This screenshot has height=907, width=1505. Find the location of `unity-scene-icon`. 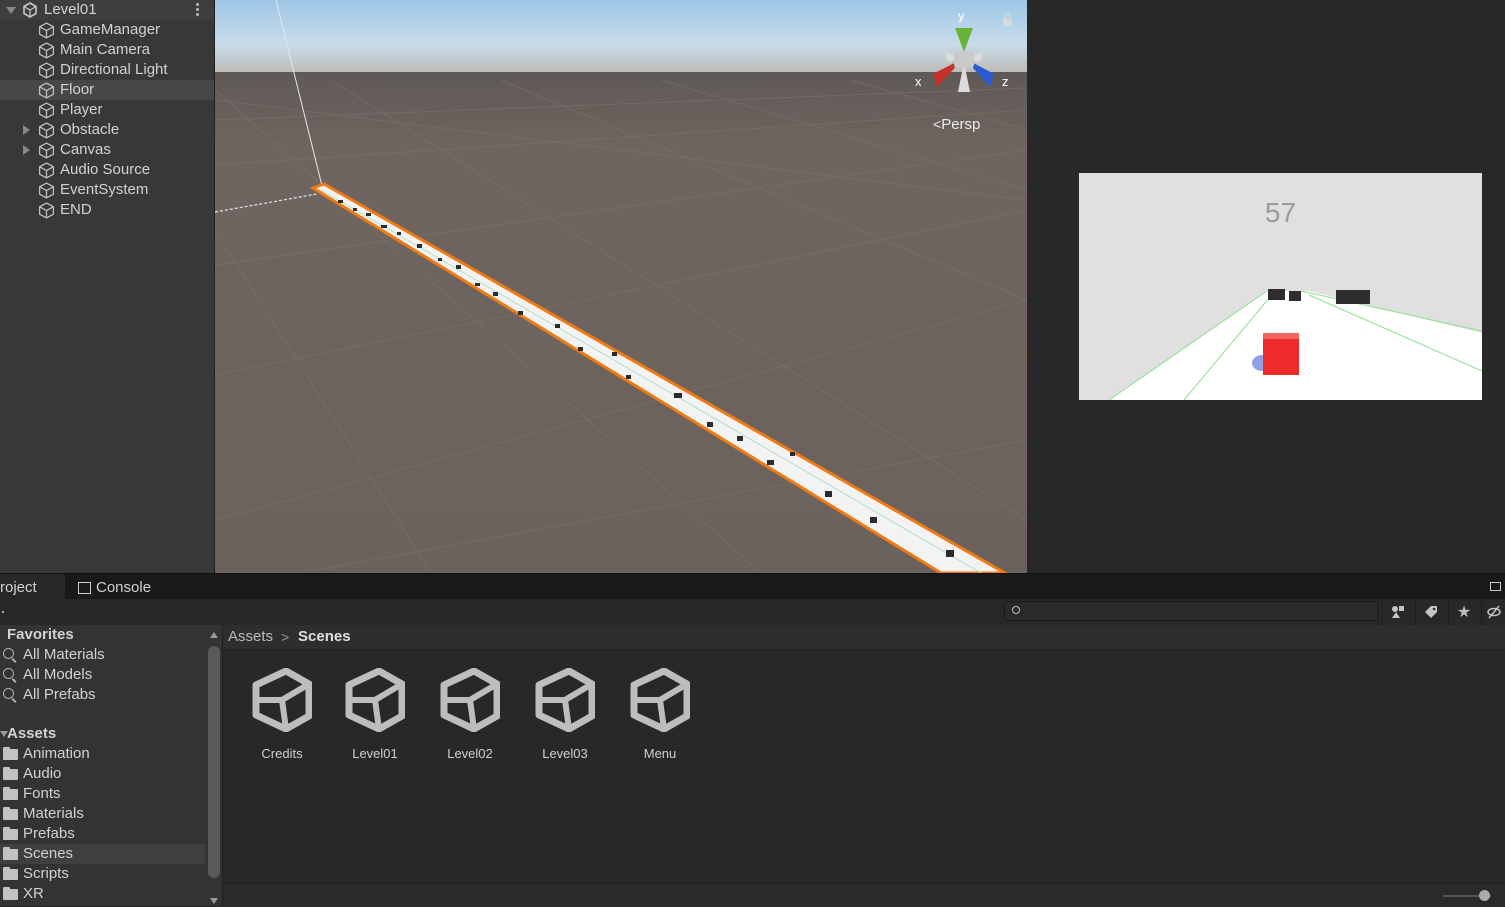

unity-scene-icon is located at coordinates (30, 10).